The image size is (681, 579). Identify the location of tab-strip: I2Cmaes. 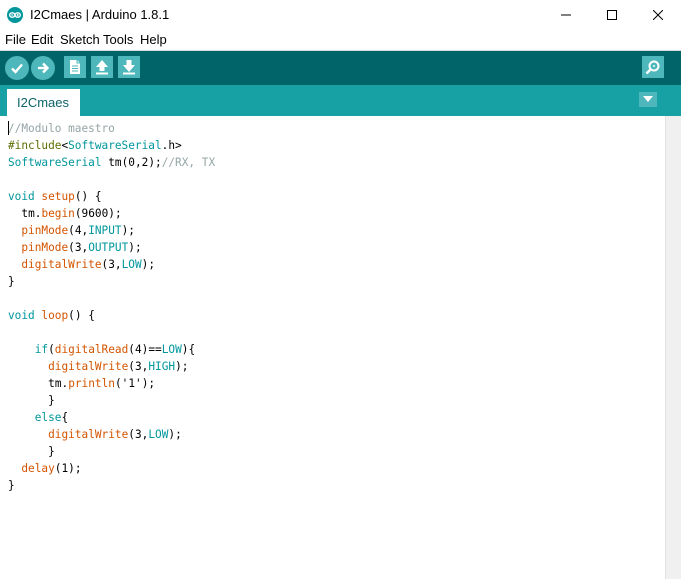
(340, 100).